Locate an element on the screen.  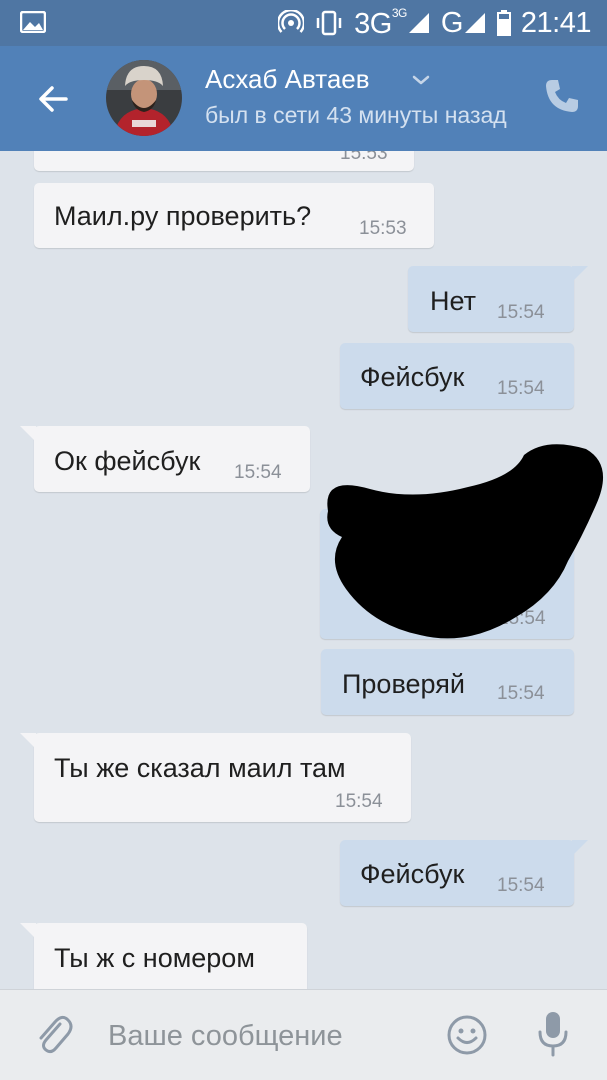
message-incoming: 15:53 is located at coordinates (224, 161).